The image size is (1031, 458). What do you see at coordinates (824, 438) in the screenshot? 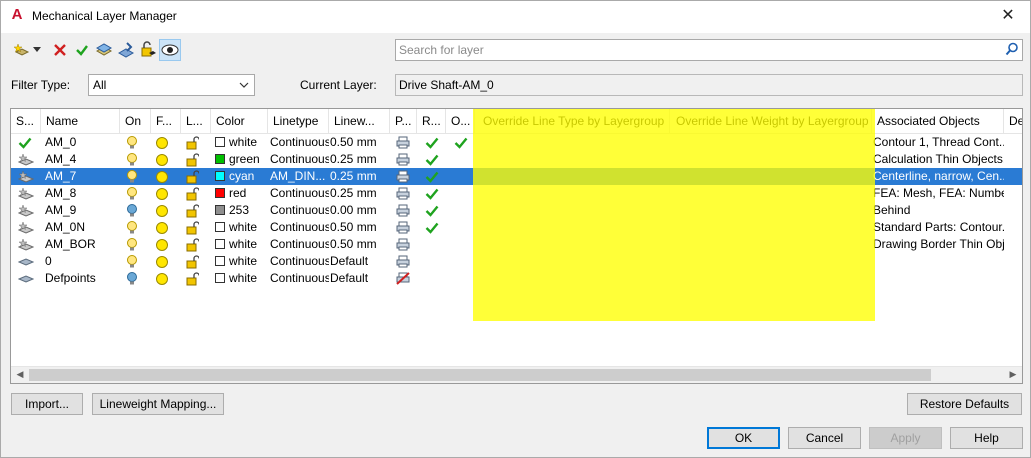
I see `cancel-button: Cancel` at bounding box center [824, 438].